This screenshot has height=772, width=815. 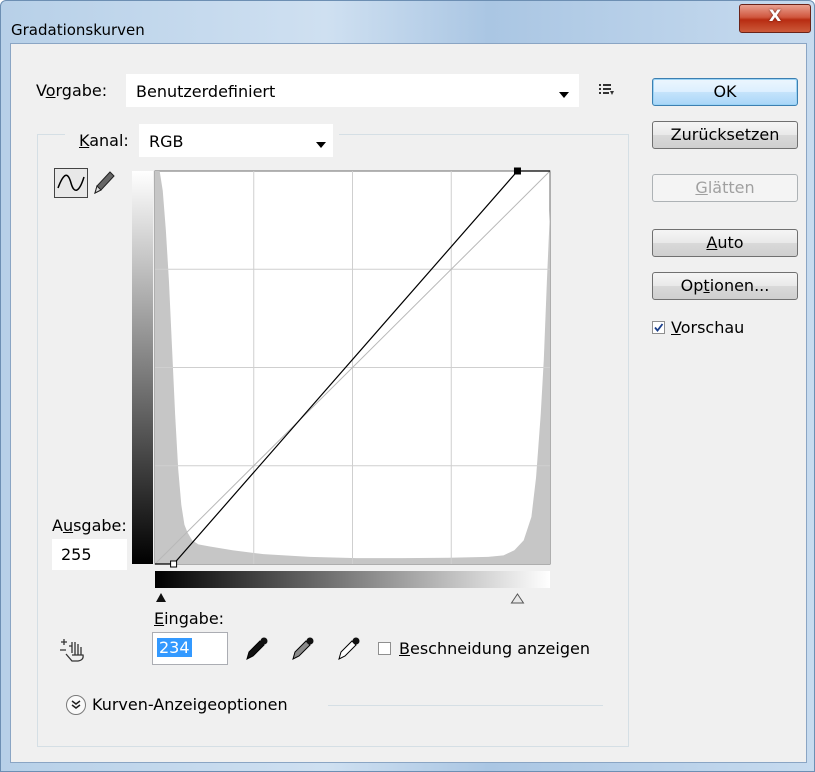 What do you see at coordinates (72, 90) in the screenshot?
I see `preset-label: Vorgabe:` at bounding box center [72, 90].